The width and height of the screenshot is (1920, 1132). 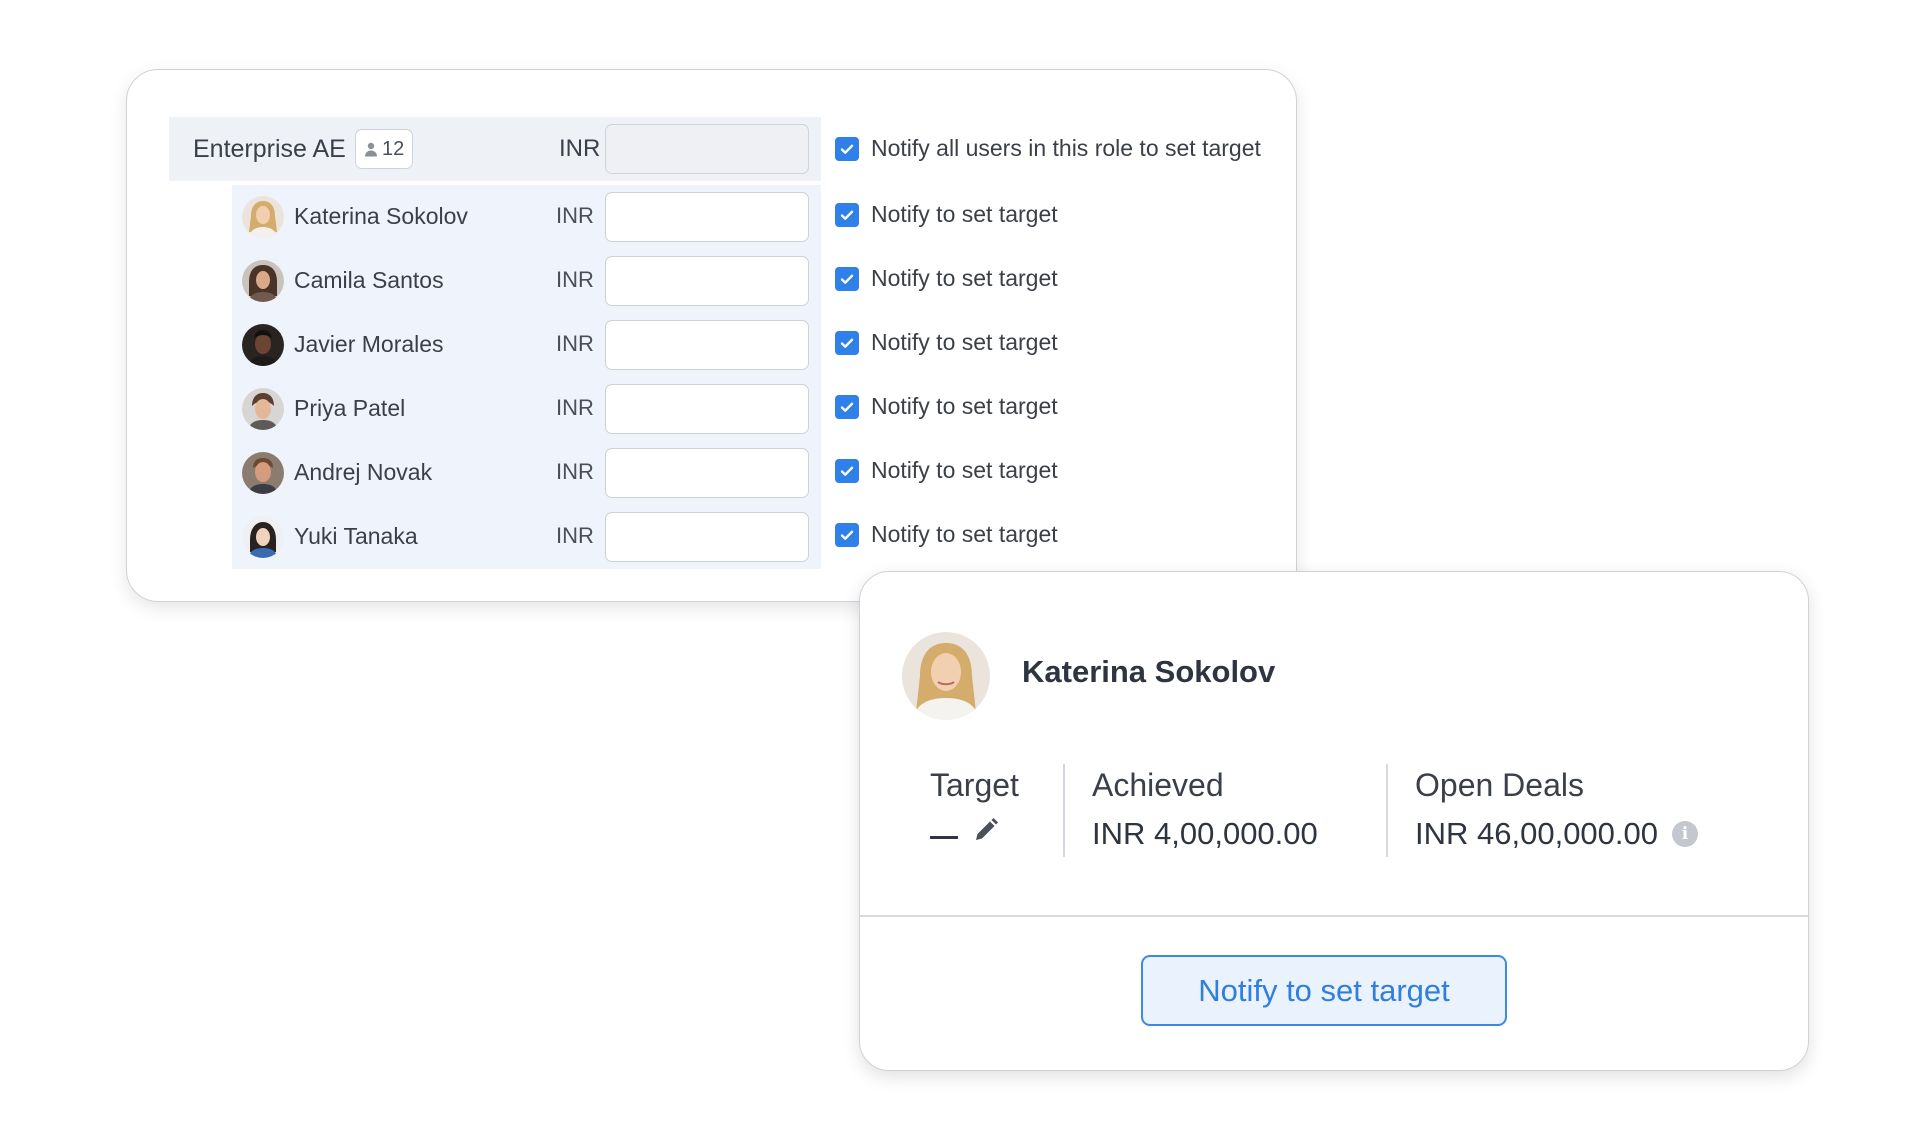 I want to click on user-row-javier-morales: Javier Morales INR, so click(x=526, y=345).